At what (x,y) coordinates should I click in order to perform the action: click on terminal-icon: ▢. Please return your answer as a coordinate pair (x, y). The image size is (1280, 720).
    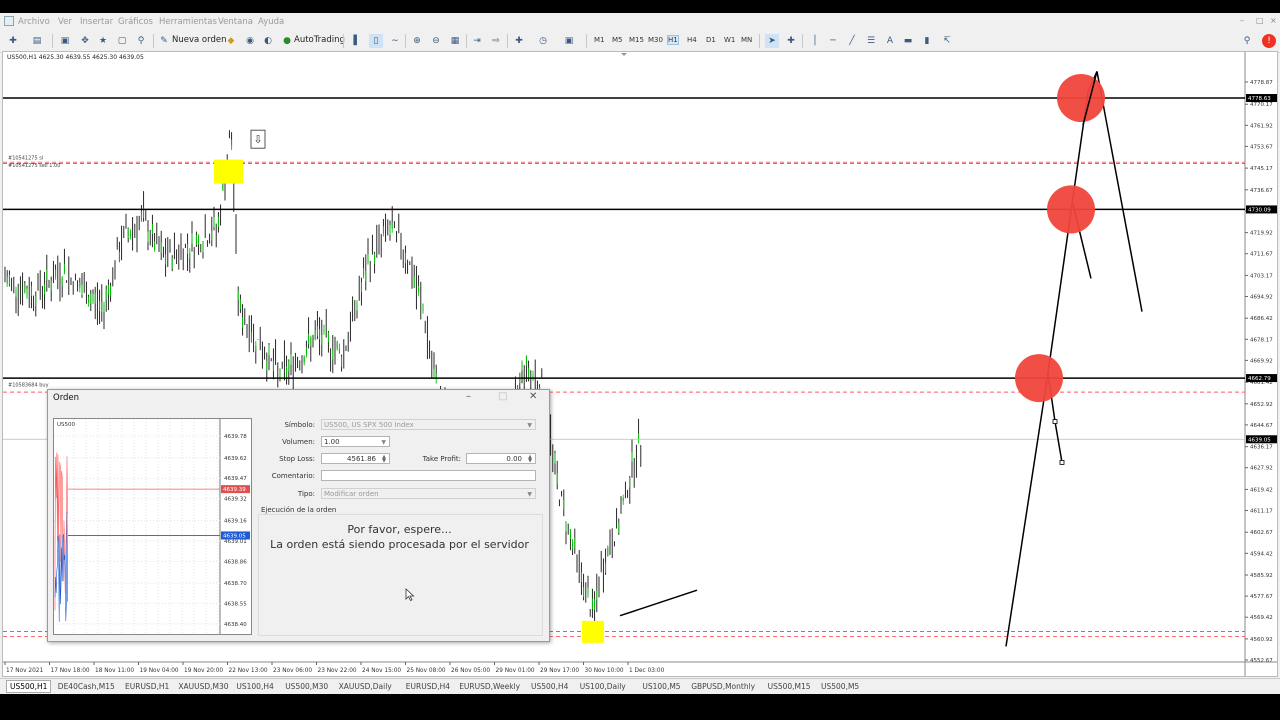
    Looking at the image, I should click on (122, 41).